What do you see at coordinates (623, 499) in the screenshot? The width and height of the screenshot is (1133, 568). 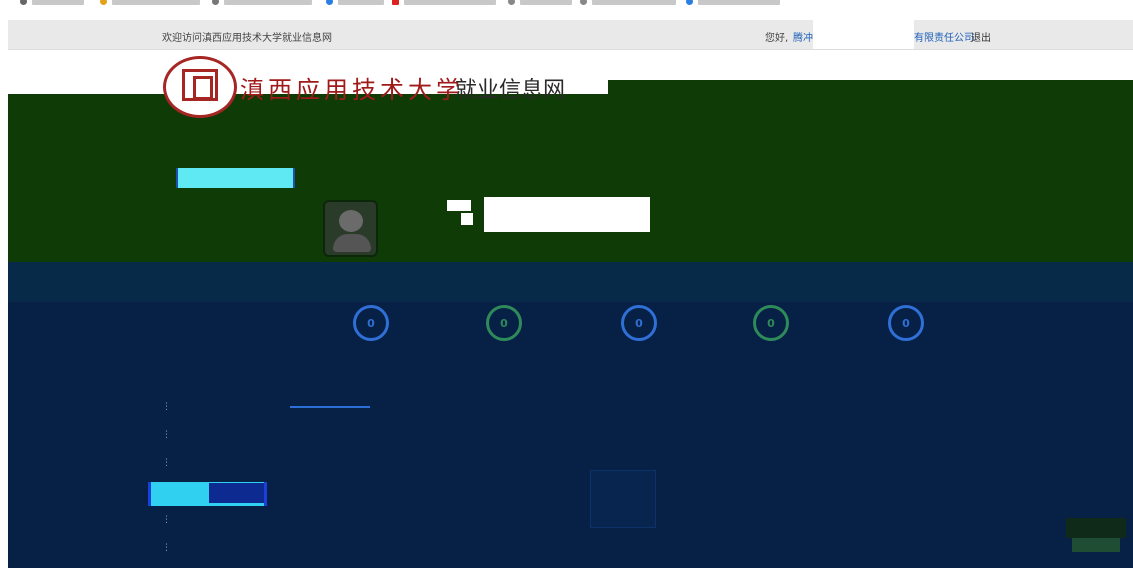 I see `empty-state-icon` at bounding box center [623, 499].